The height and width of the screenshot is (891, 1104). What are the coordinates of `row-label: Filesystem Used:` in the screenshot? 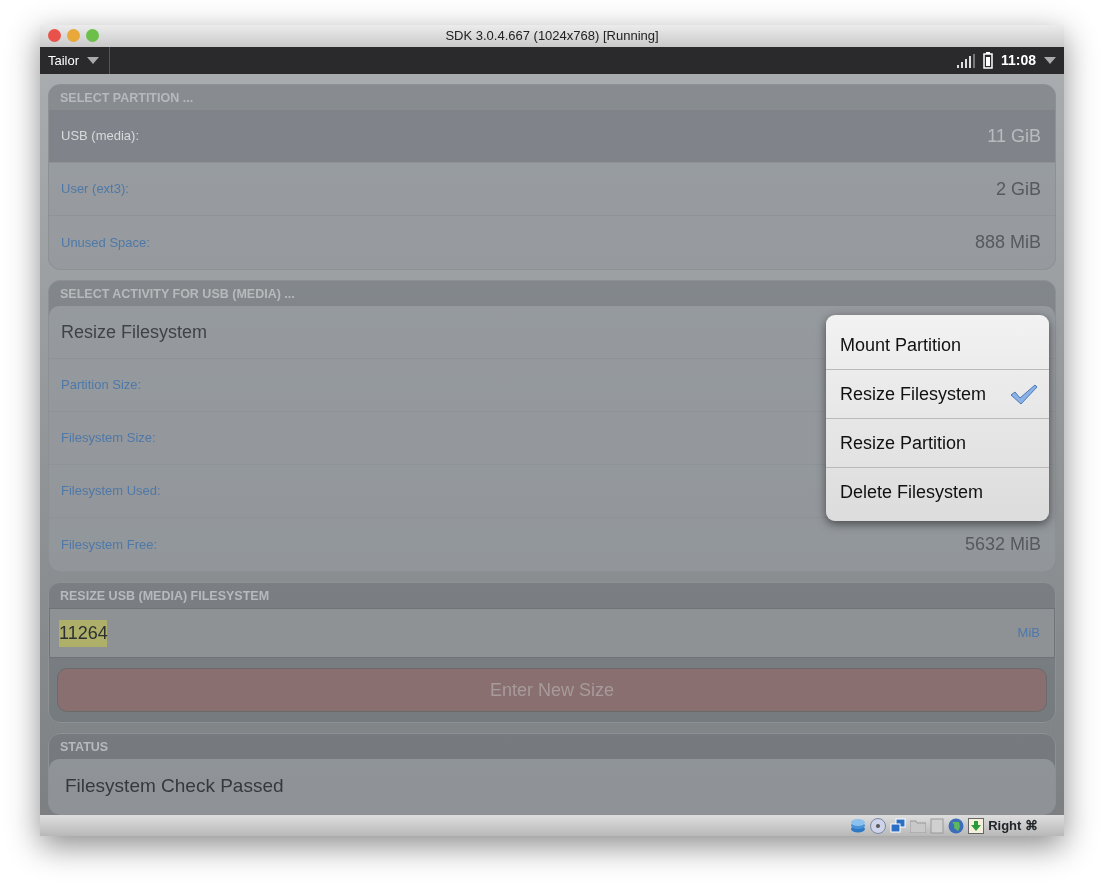 It's located at (111, 491).